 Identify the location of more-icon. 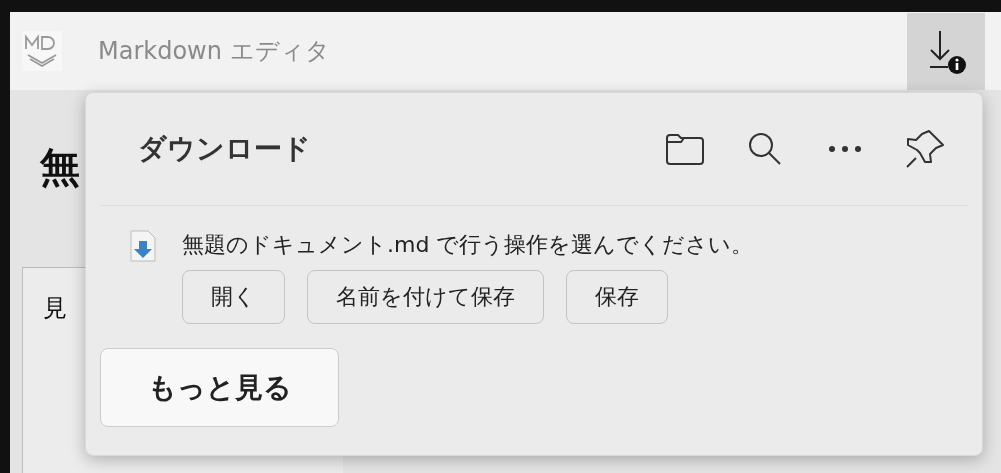
(845, 149).